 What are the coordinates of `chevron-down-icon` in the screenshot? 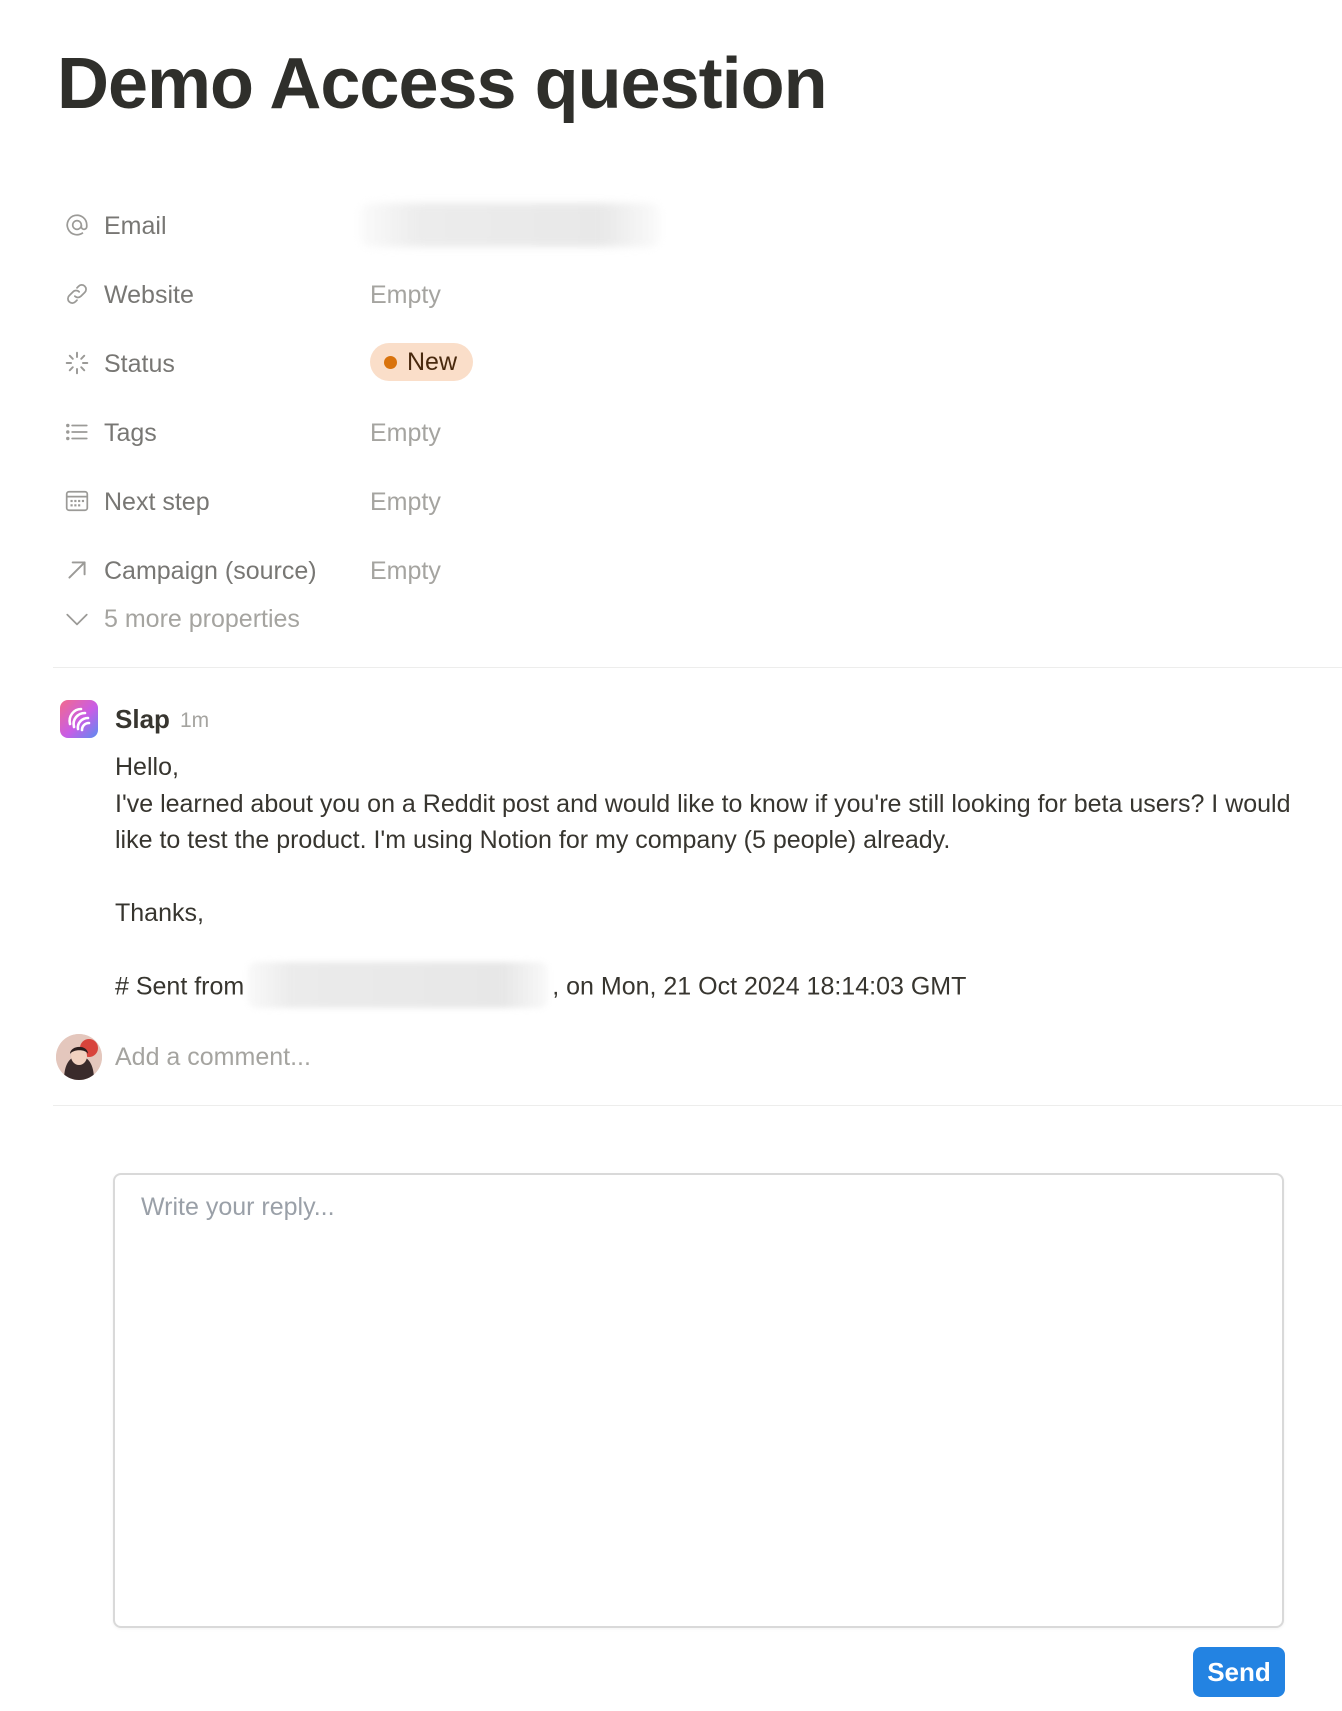 It's located at (77, 619).